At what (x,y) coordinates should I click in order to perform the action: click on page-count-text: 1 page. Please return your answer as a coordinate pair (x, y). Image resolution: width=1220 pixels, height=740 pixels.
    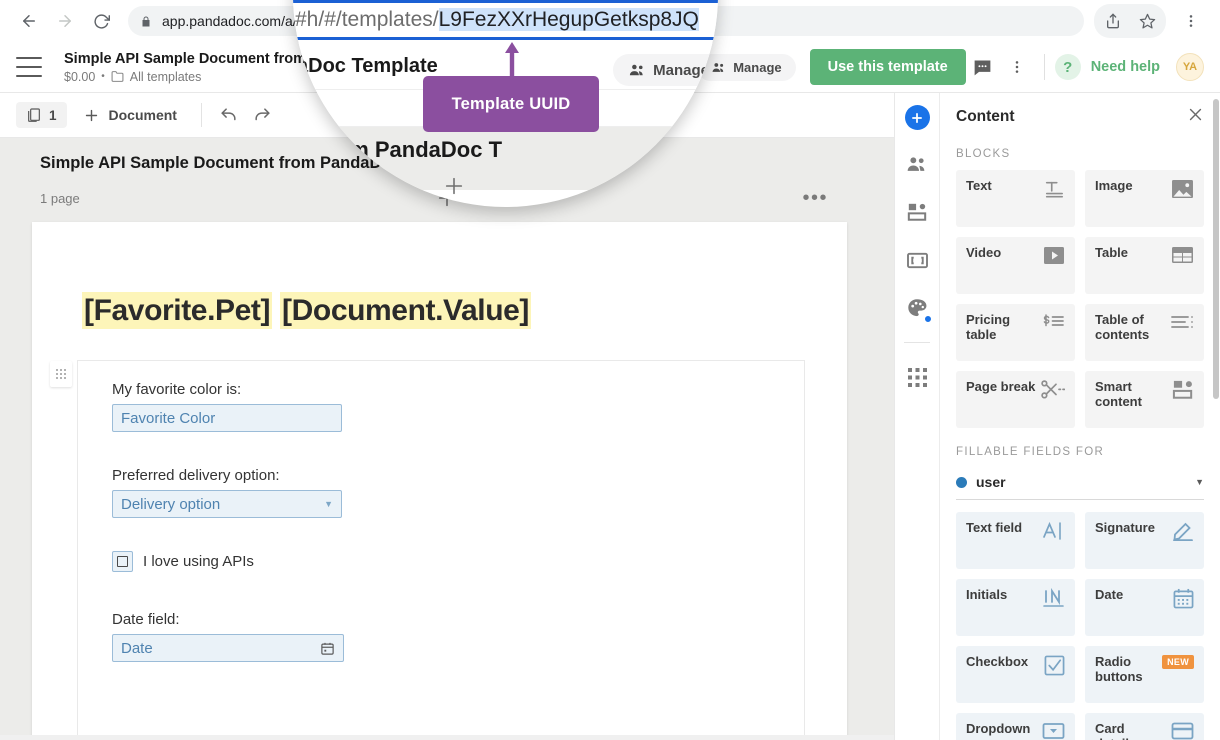
    Looking at the image, I should click on (60, 198).